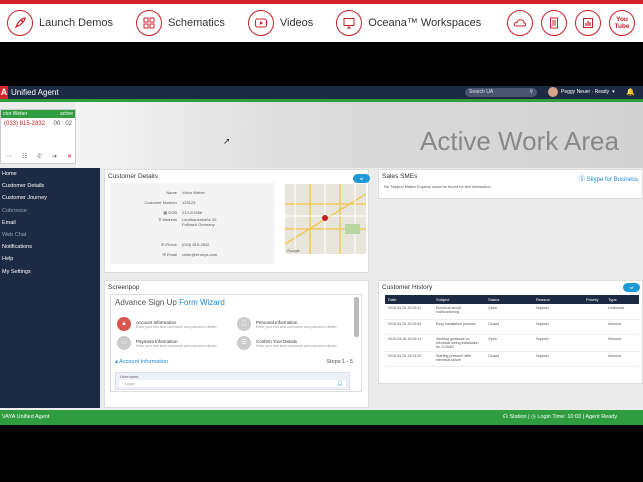  What do you see at coordinates (630, 92) in the screenshot?
I see `bell-icon: 🔔` at bounding box center [630, 92].